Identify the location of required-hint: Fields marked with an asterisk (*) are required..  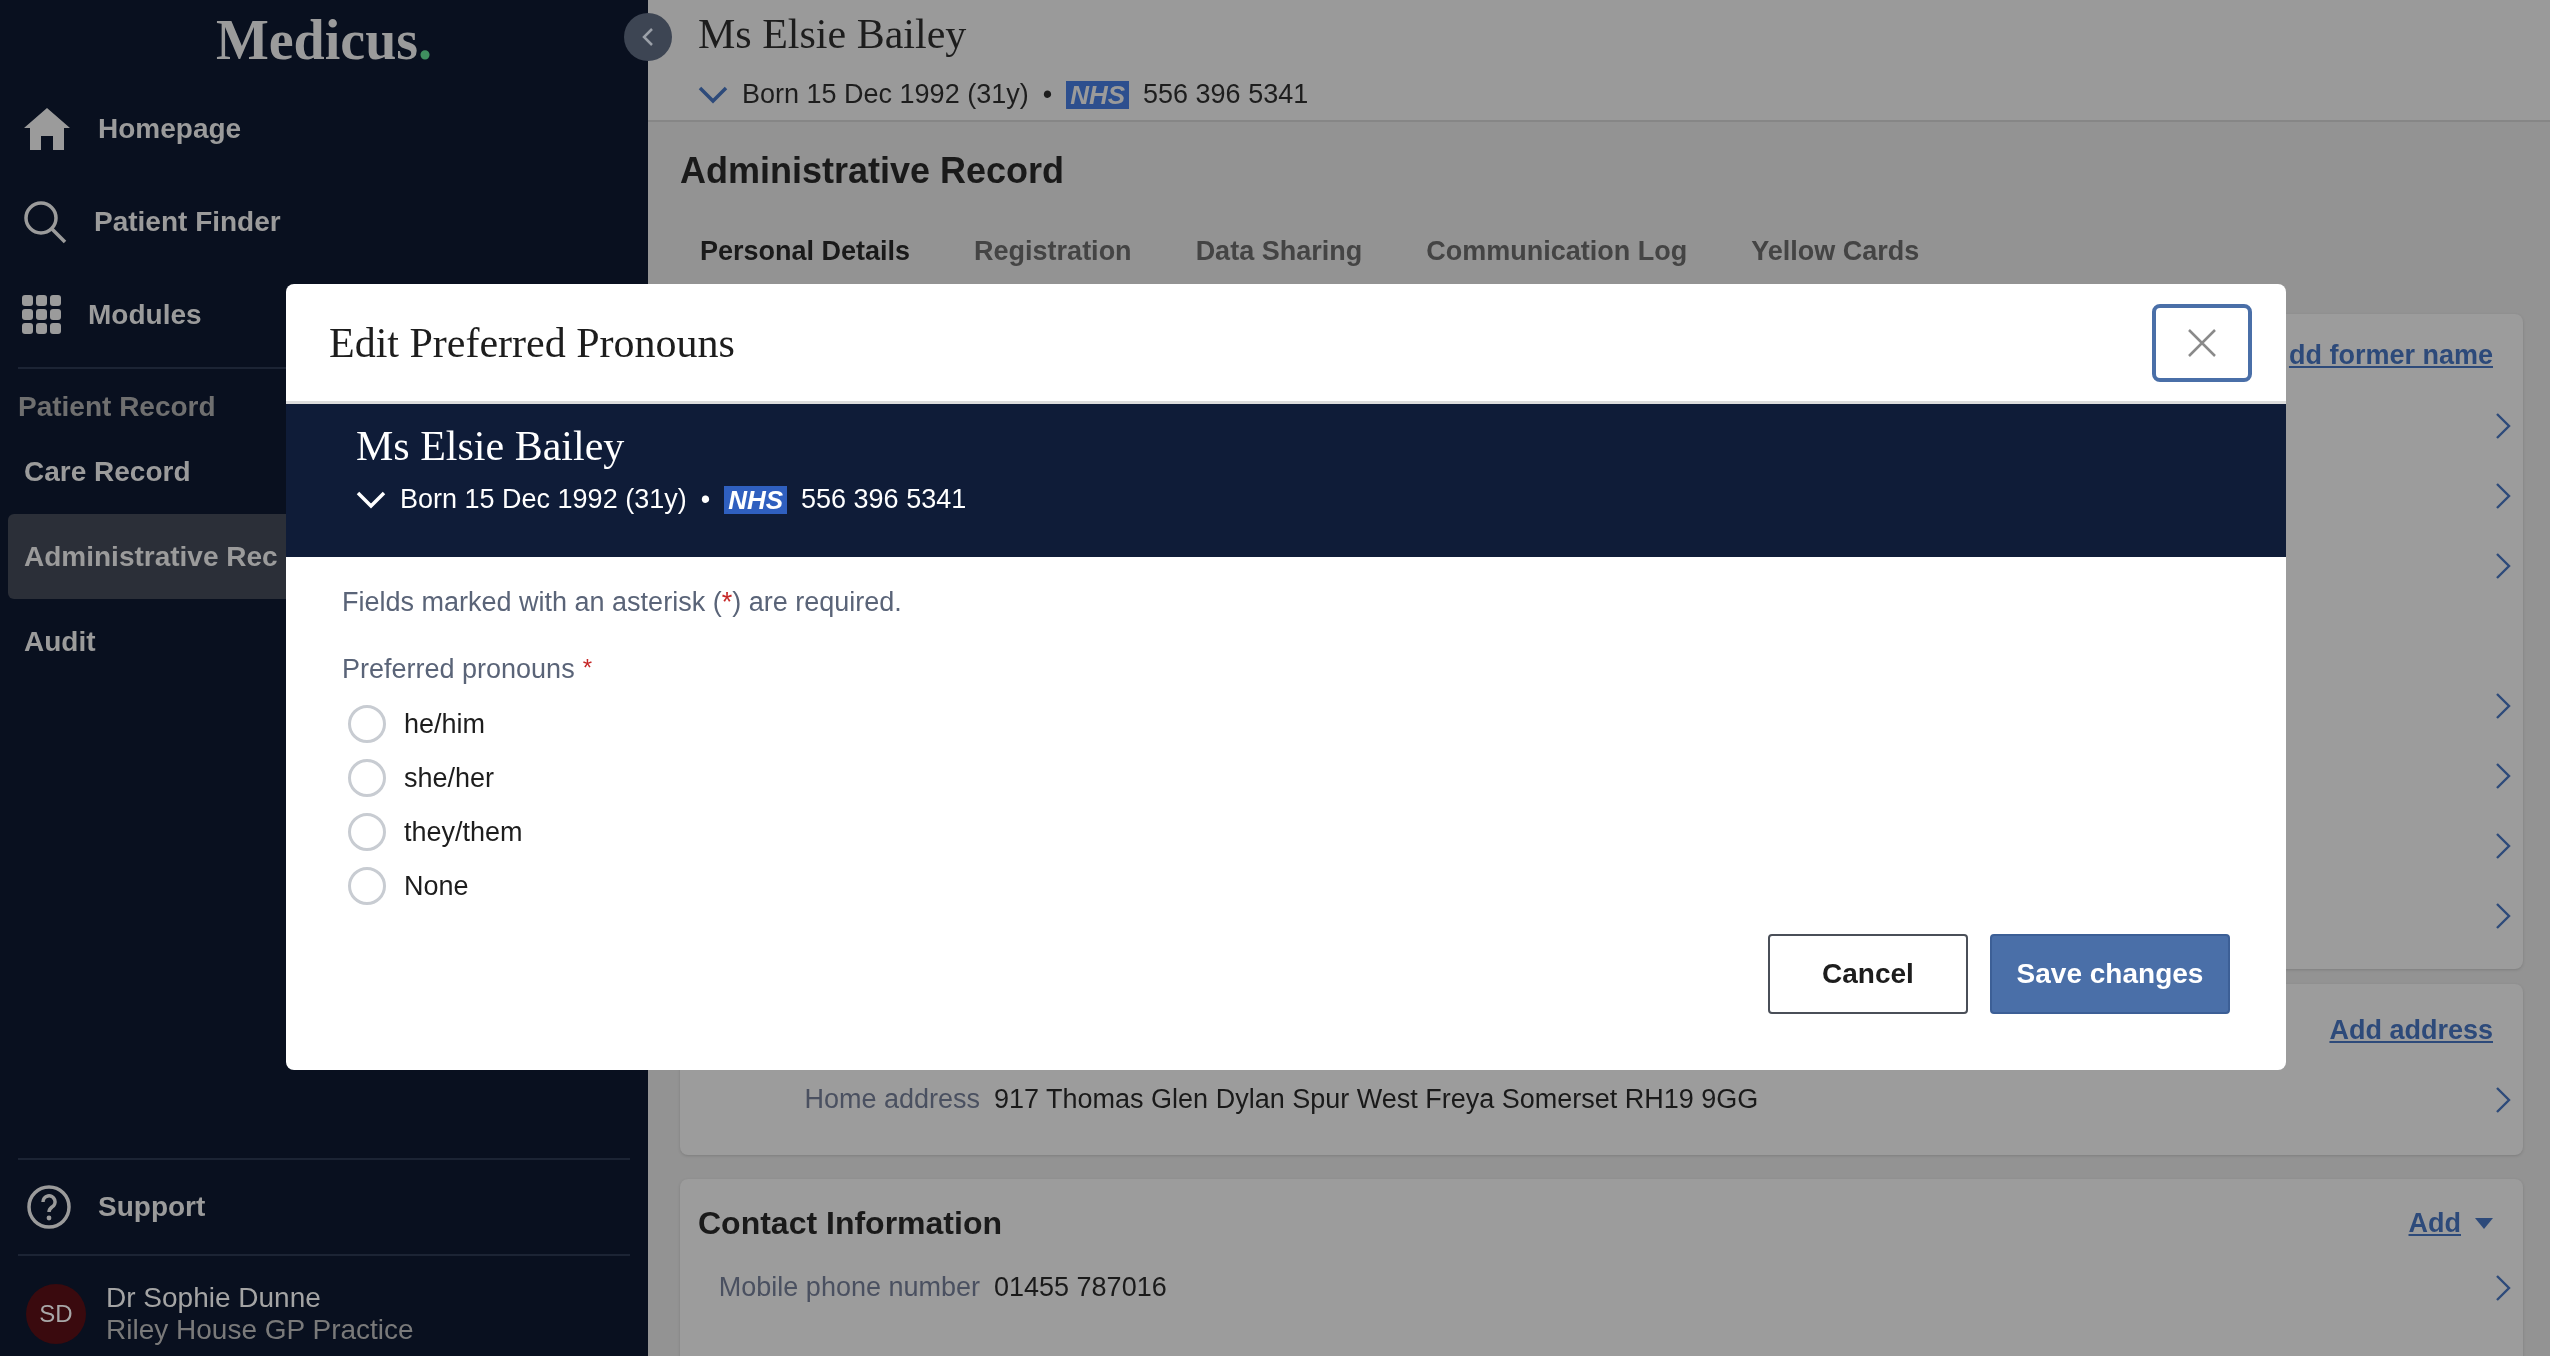
(622, 602).